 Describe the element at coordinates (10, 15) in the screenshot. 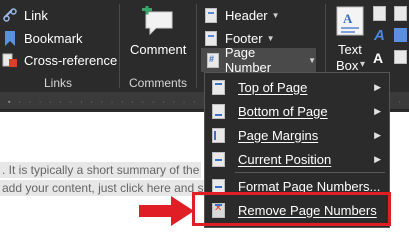

I see `link-icon` at that location.